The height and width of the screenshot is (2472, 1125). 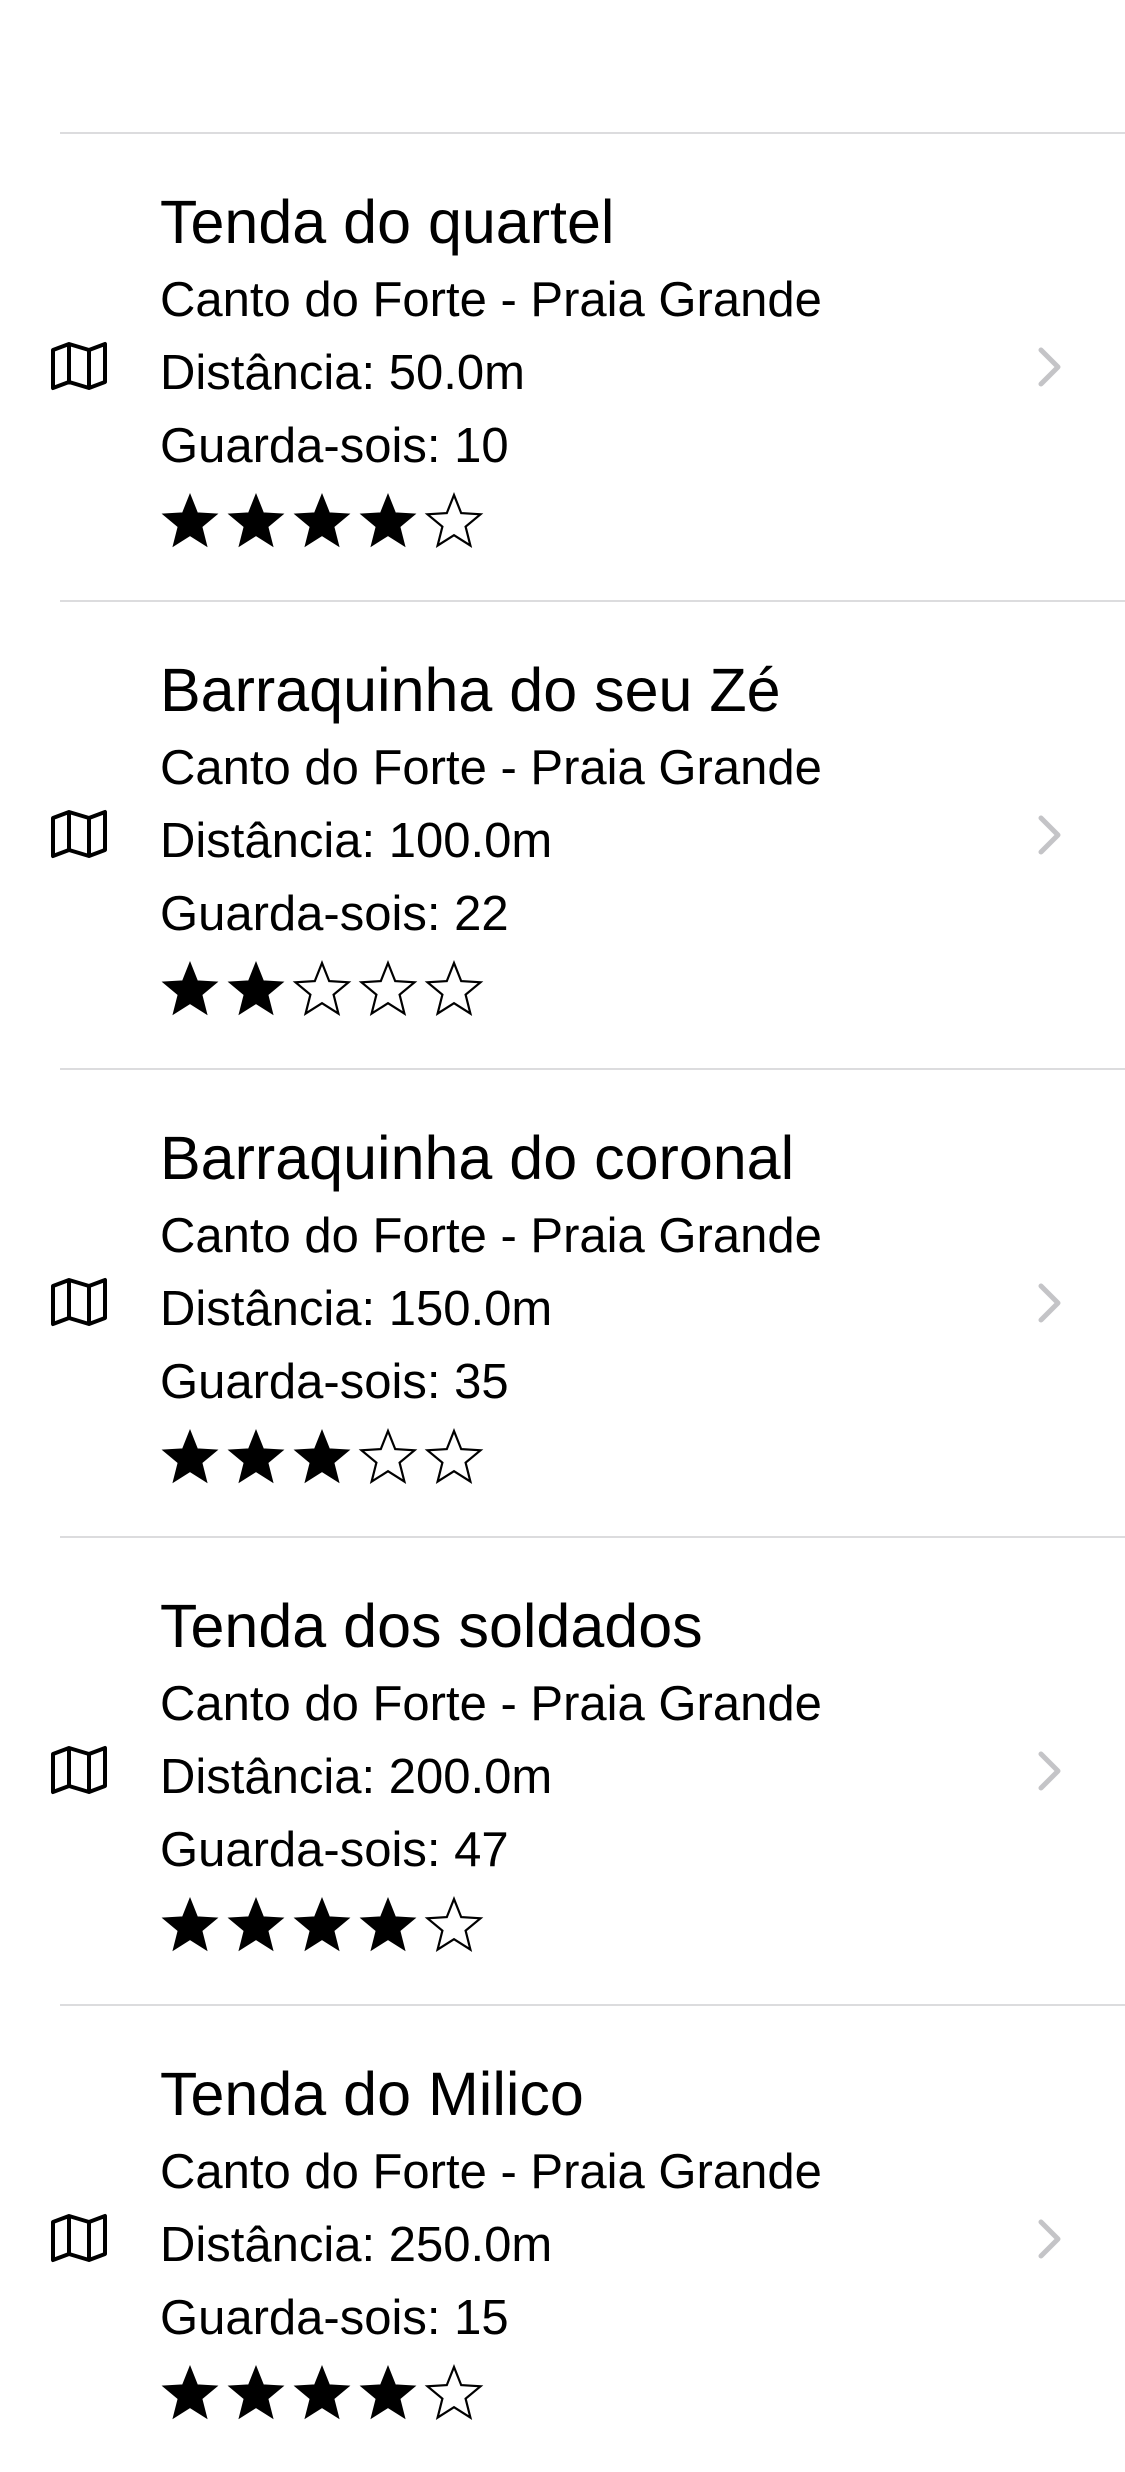 I want to click on item-distance: Distância: 100.0m, so click(x=356, y=841).